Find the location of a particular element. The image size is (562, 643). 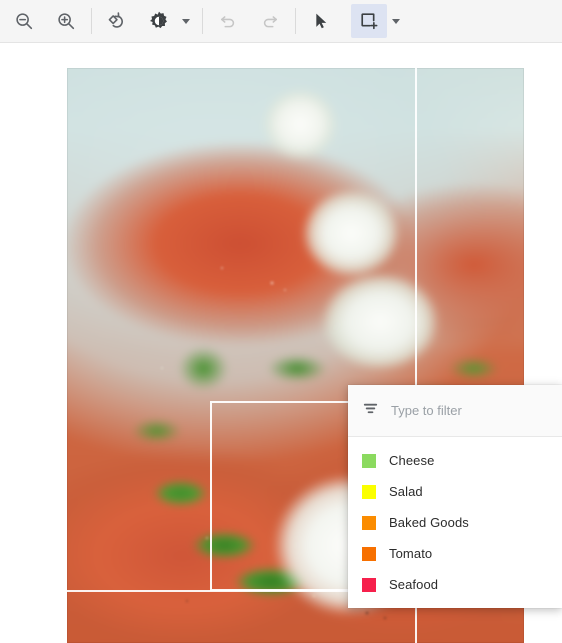

add-box-tool-button is located at coordinates (369, 21).